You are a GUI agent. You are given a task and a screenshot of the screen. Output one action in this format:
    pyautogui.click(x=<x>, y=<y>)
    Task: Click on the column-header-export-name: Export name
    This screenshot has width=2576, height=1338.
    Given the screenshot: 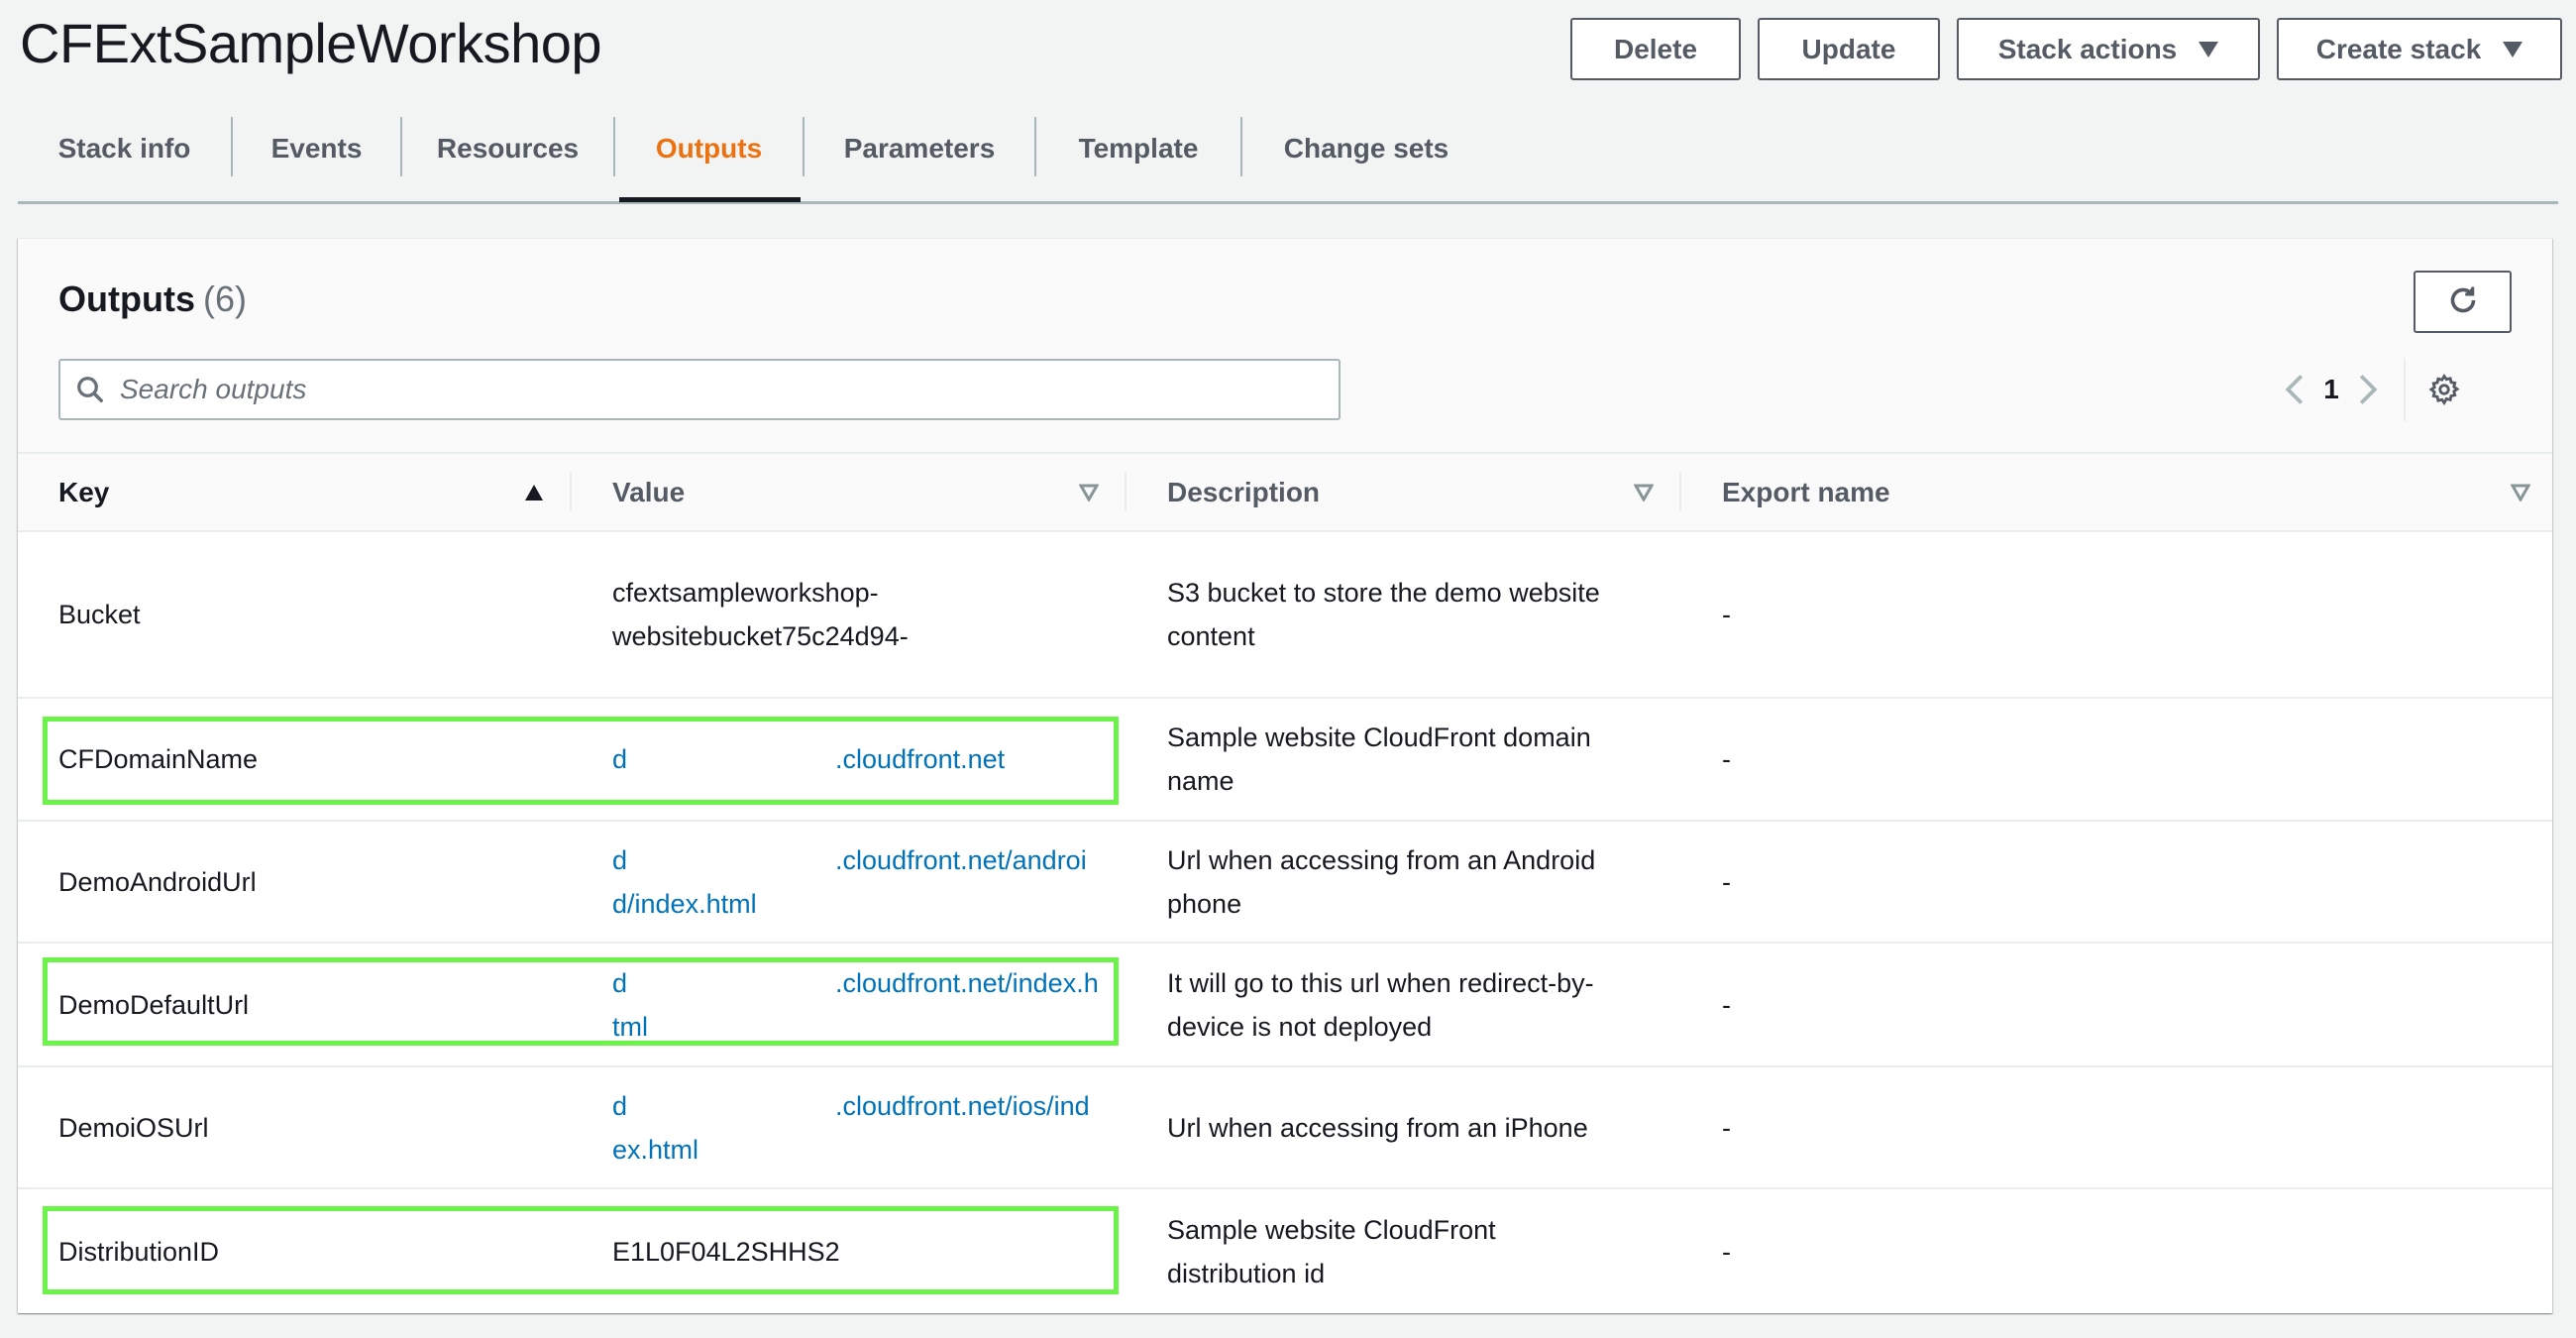 What is the action you would take?
    pyautogui.click(x=2116, y=493)
    